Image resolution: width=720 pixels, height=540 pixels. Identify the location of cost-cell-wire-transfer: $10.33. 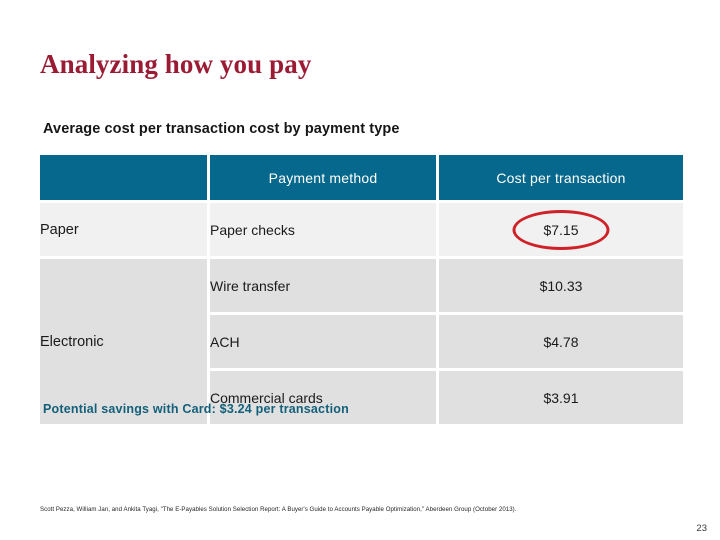
(561, 284).